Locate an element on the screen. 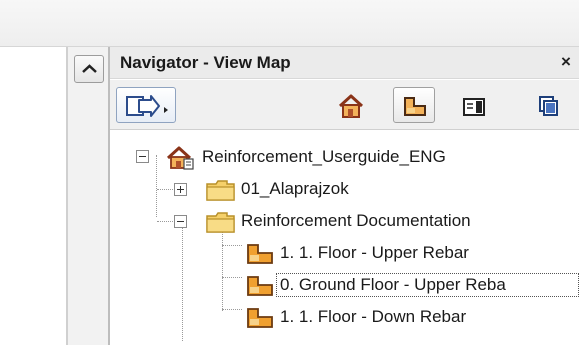  publisher-sets-icon is located at coordinates (548, 106).